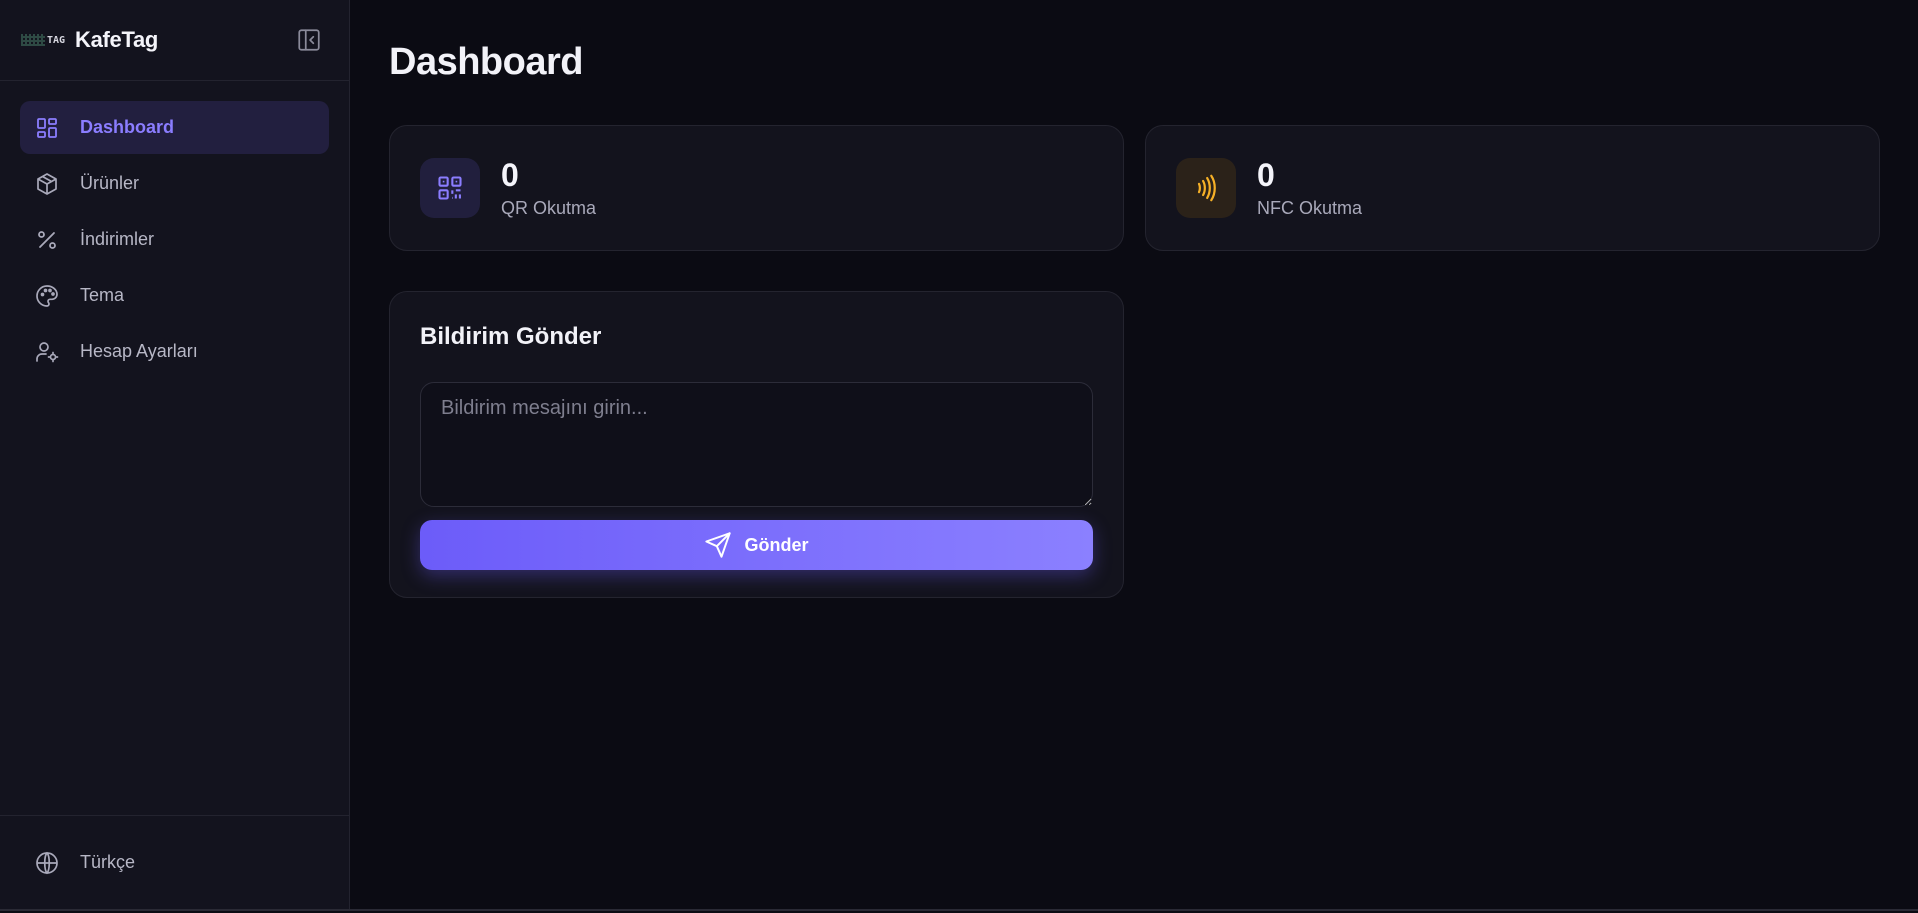 The image size is (1918, 913). What do you see at coordinates (174, 183) in the screenshot?
I see `sidebar-item-urunler: Ürünler` at bounding box center [174, 183].